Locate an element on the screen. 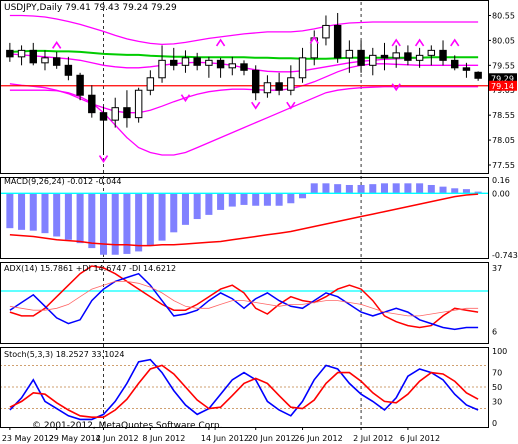 The image size is (518, 444). price-pane-title: USDJPY,Daily 79.41 79.43 79.24 79.29 is located at coordinates (90, 8).